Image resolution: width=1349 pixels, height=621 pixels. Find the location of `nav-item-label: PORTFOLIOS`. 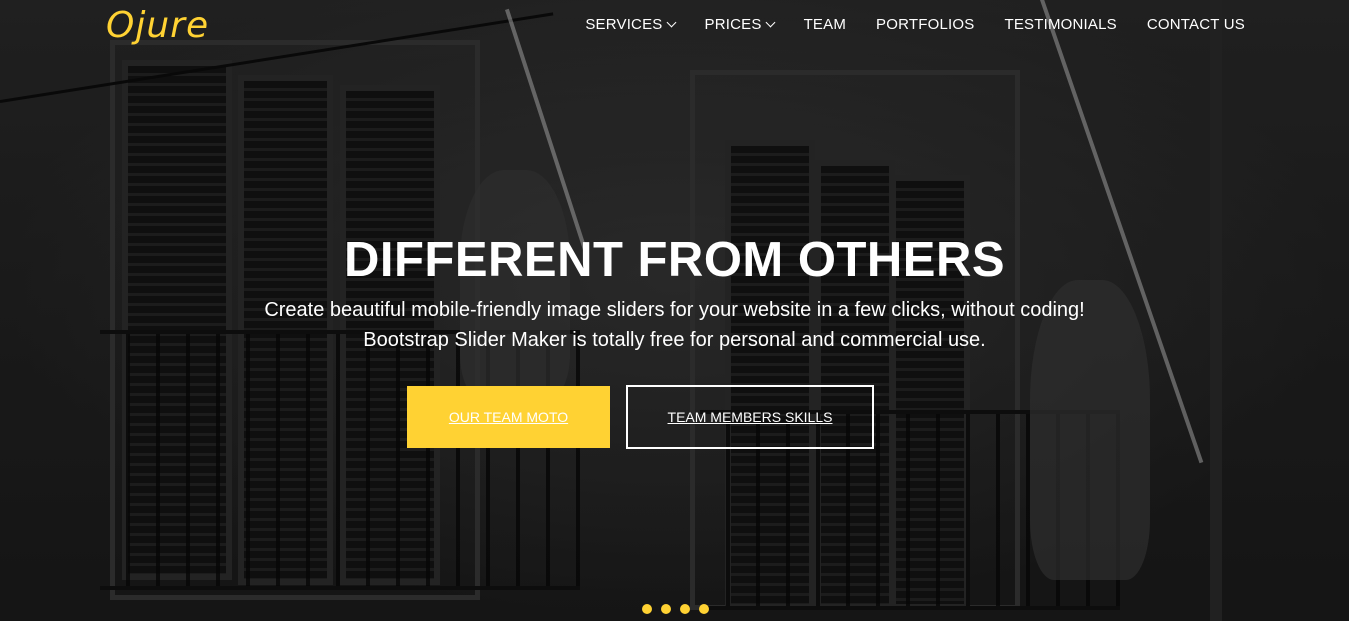

nav-item-label: PORTFOLIOS is located at coordinates (925, 24).